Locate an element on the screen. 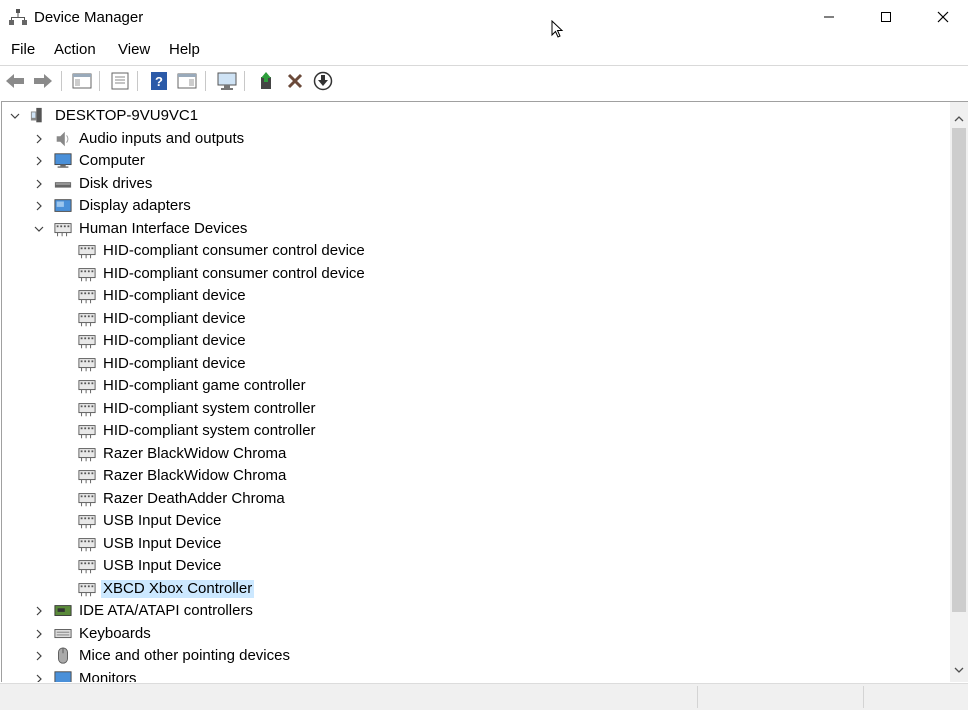  action-pane-button is located at coordinates (187, 81).